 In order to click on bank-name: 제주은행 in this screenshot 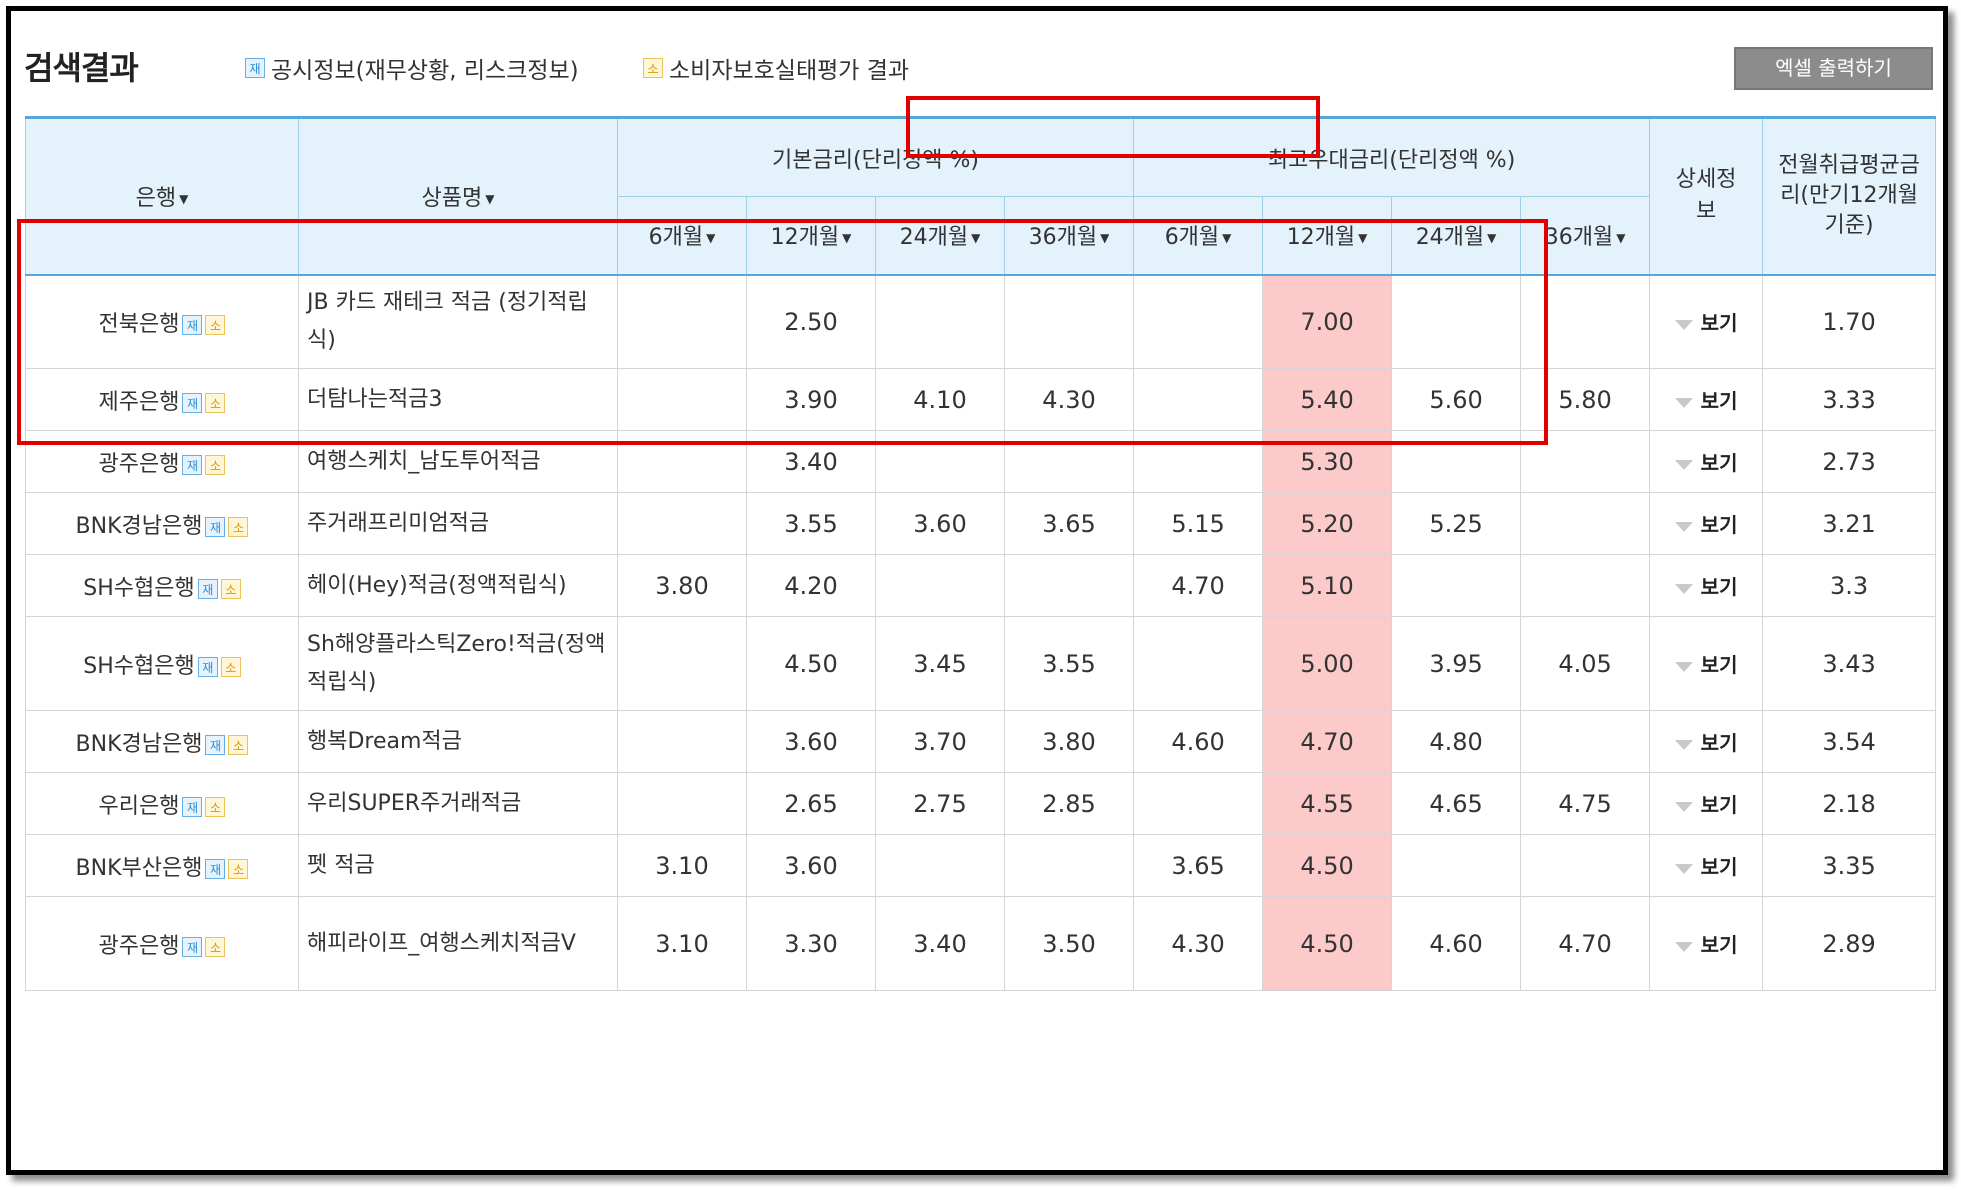, I will do `click(139, 402)`.